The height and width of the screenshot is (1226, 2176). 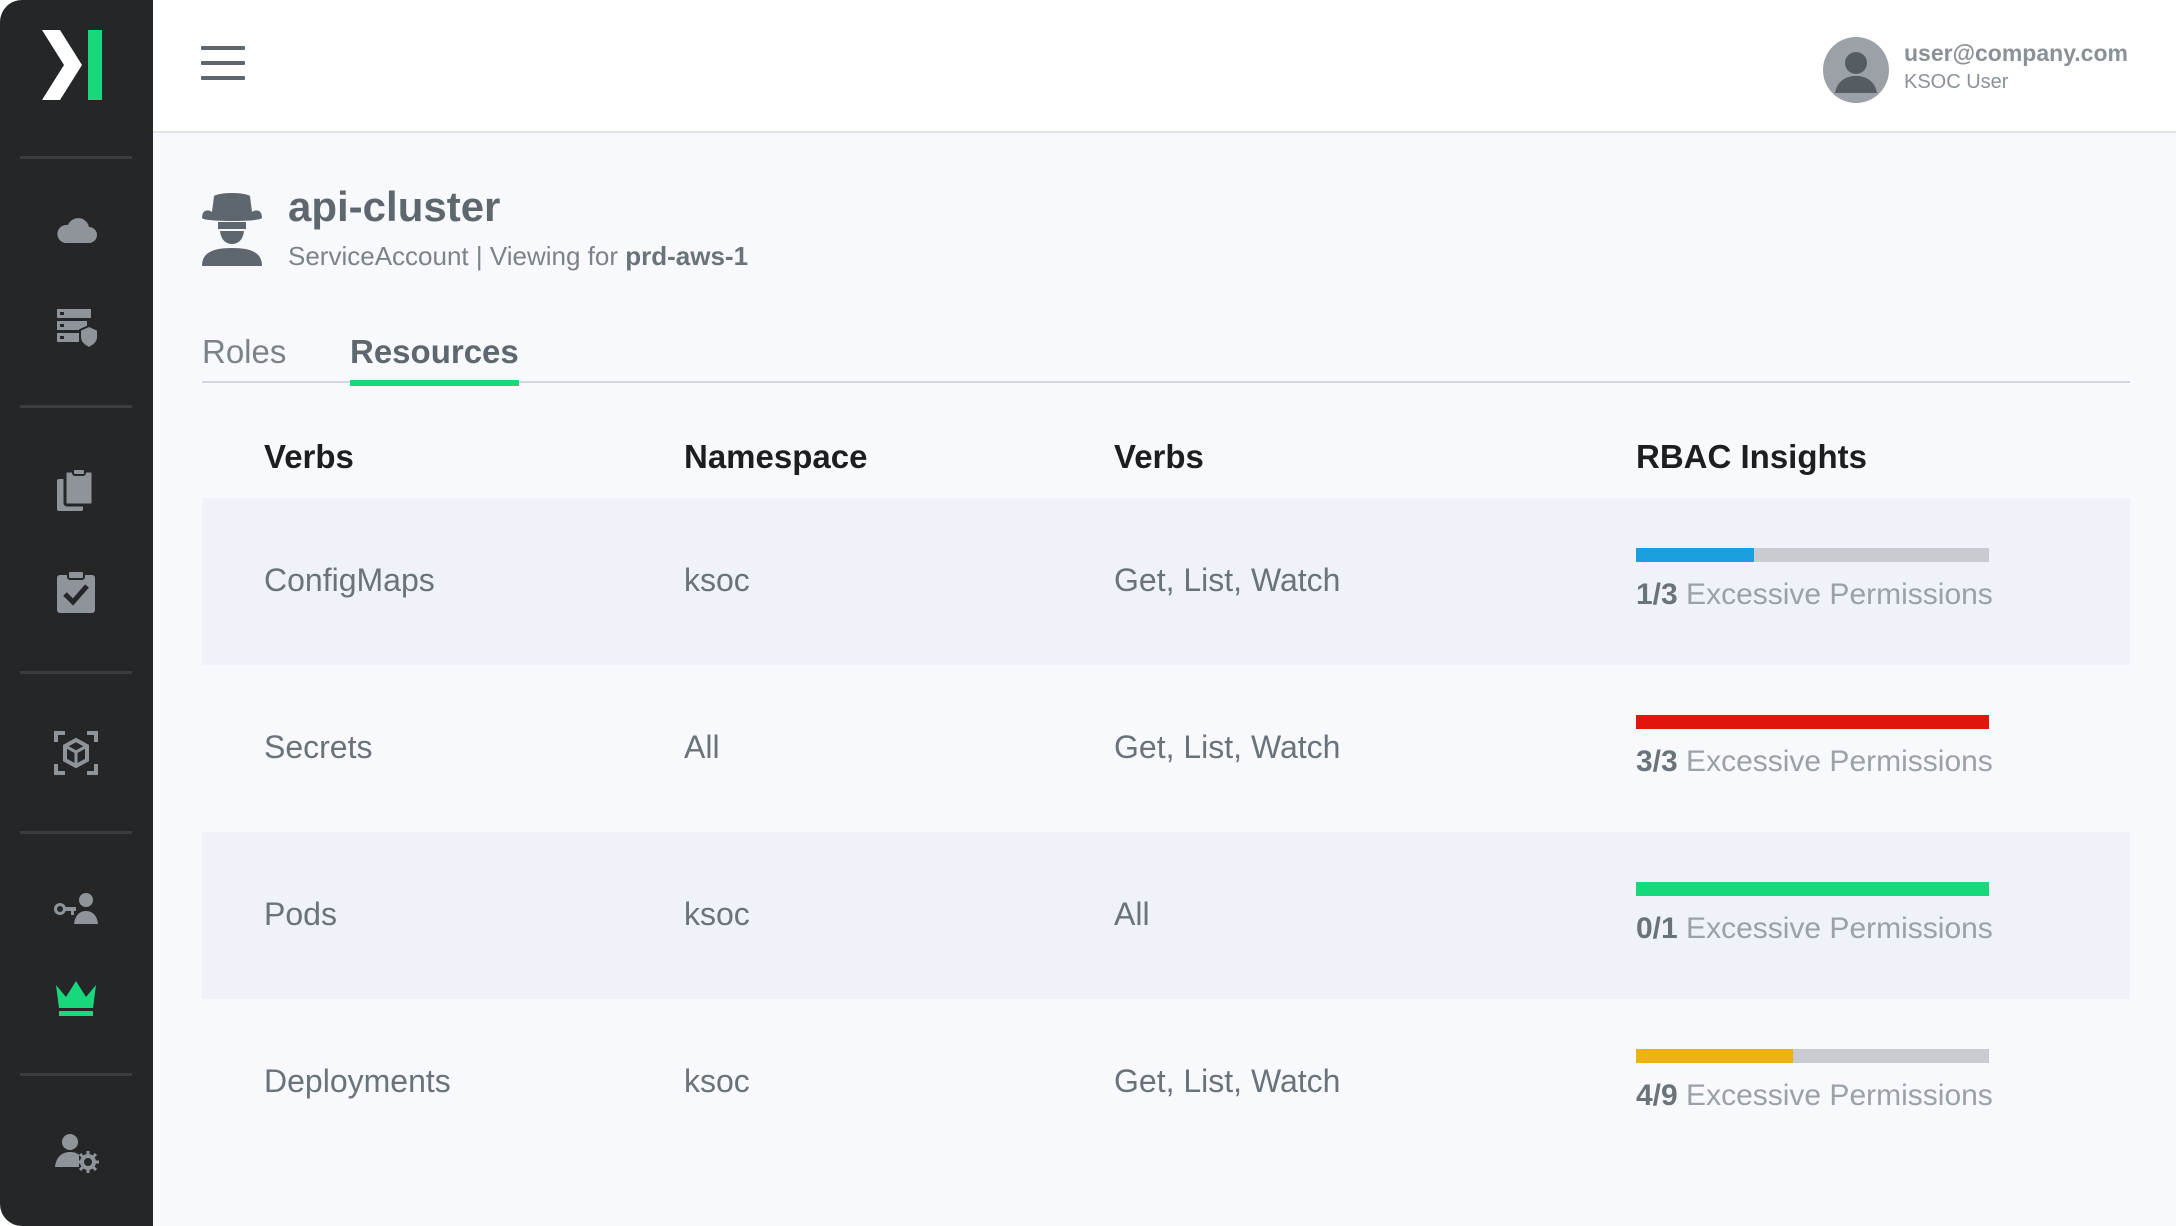 I want to click on sidebar-item-rbac, so click(x=76, y=998).